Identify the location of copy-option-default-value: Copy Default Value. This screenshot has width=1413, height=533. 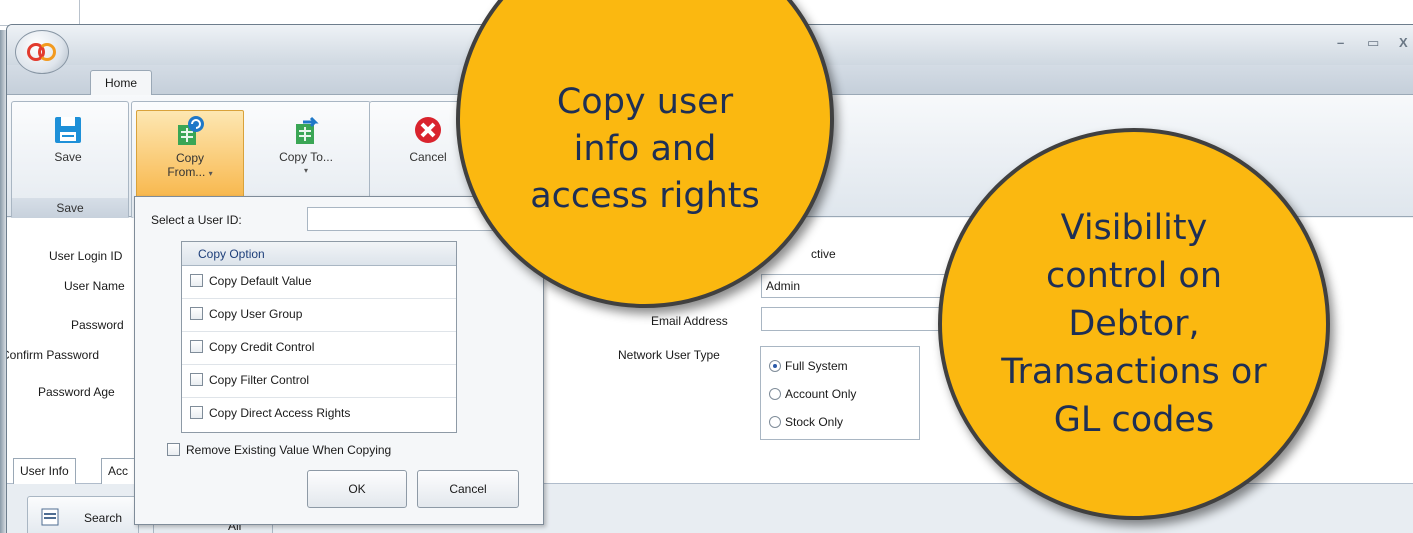
(319, 282).